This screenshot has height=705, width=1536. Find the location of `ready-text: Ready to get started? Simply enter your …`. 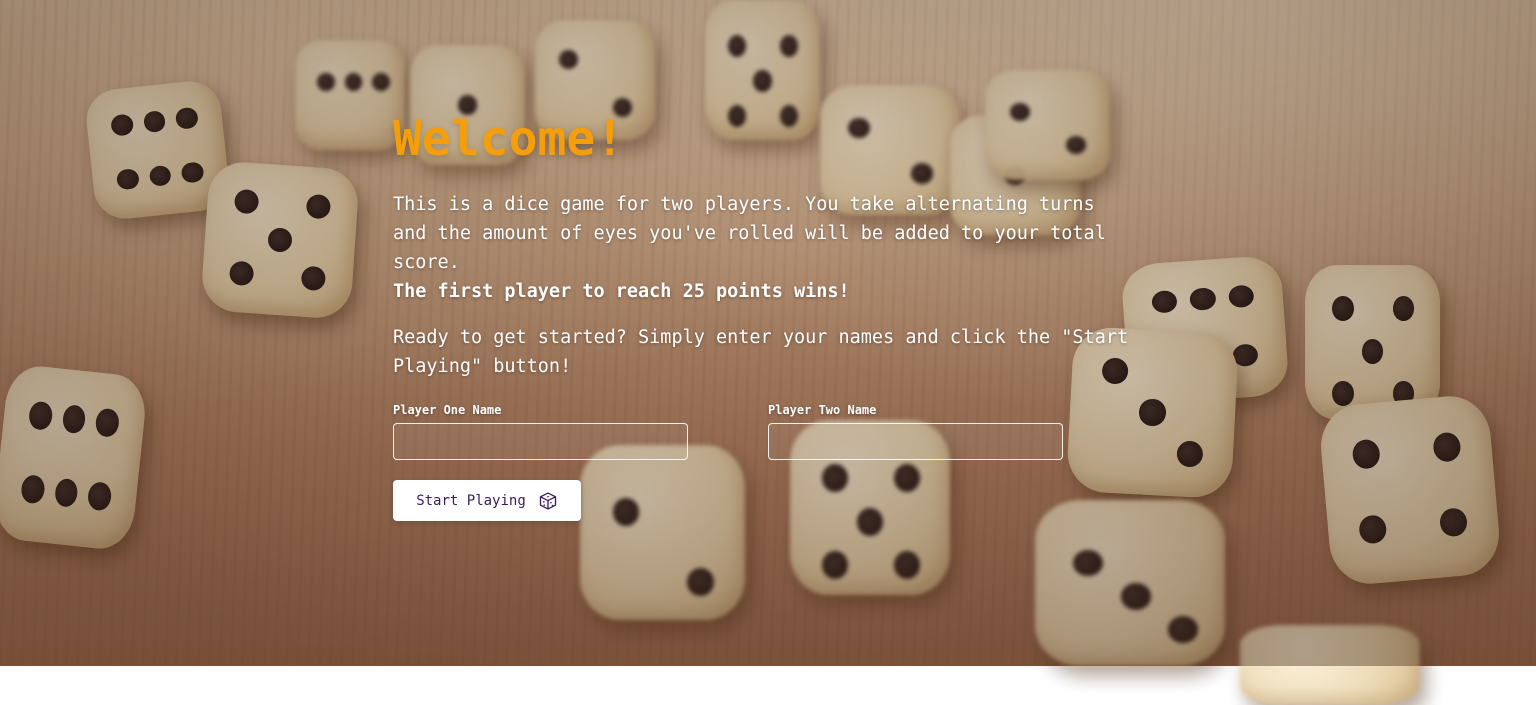

ready-text: Ready to get started? Simply enter your … is located at coordinates (761, 352).